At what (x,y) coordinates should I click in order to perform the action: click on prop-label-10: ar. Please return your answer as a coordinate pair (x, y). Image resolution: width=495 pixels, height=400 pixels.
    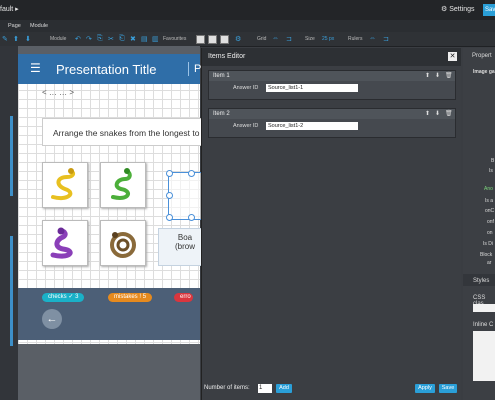
    Looking at the image, I should click on (489, 263).